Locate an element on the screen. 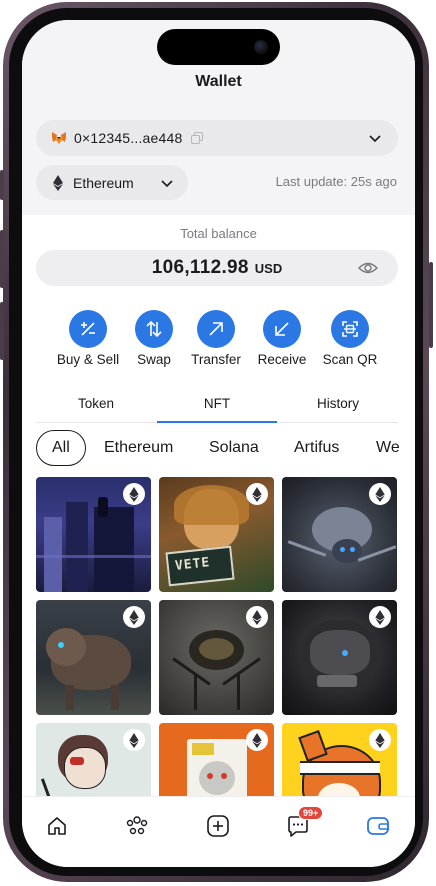  receive-circle is located at coordinates (282, 329).